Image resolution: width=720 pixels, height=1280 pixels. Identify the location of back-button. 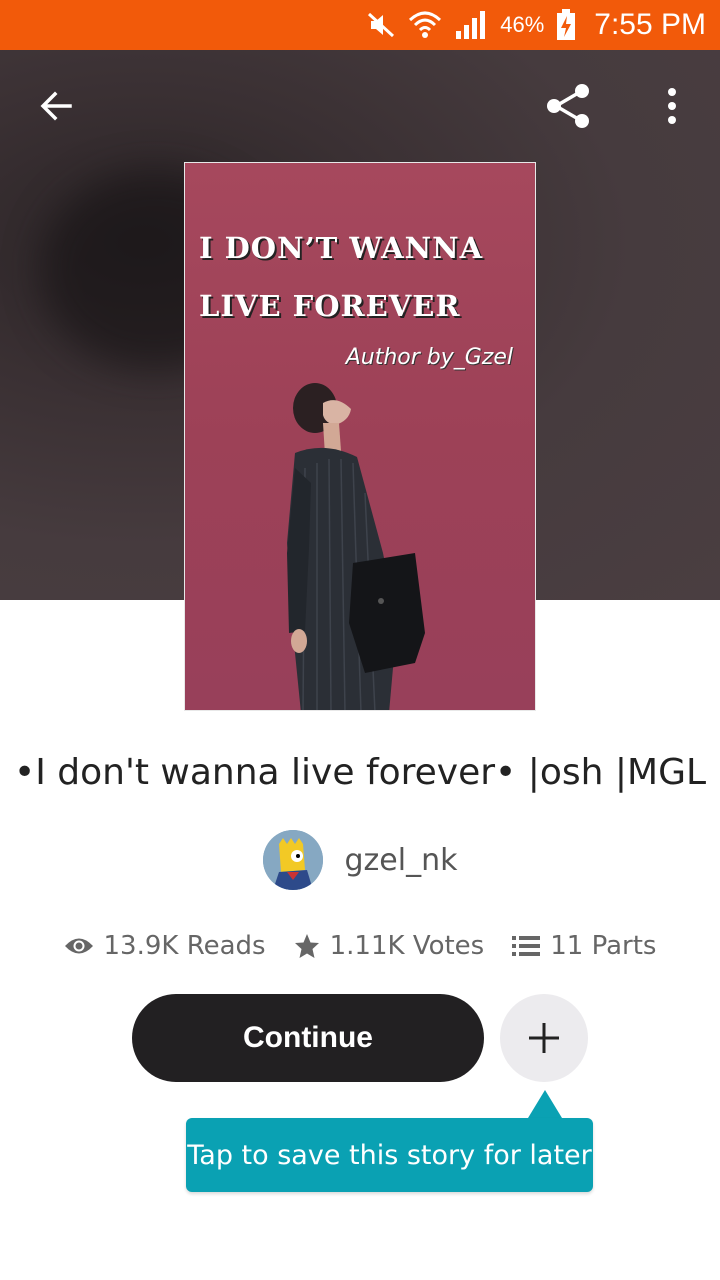
(56, 106).